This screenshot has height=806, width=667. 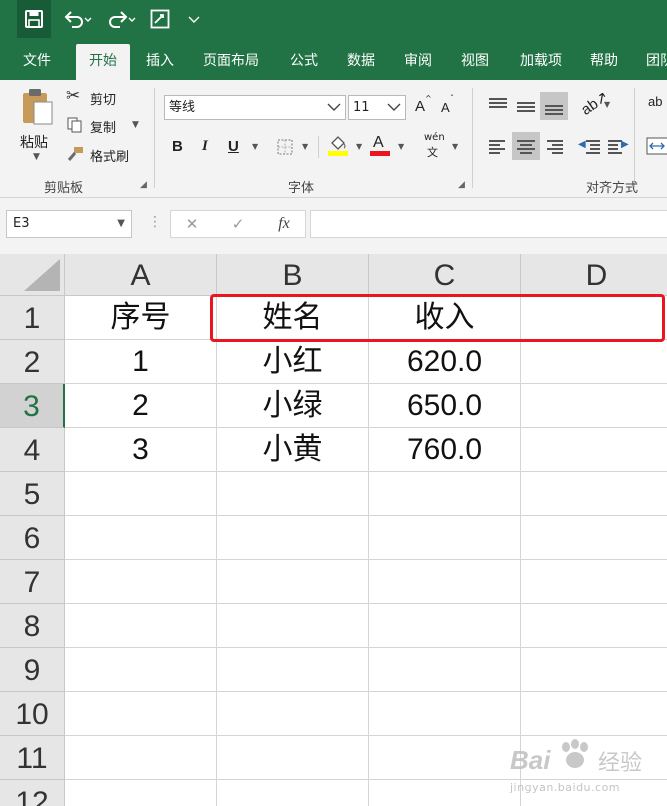 What do you see at coordinates (526, 106) in the screenshot?
I see `align-middle-button` at bounding box center [526, 106].